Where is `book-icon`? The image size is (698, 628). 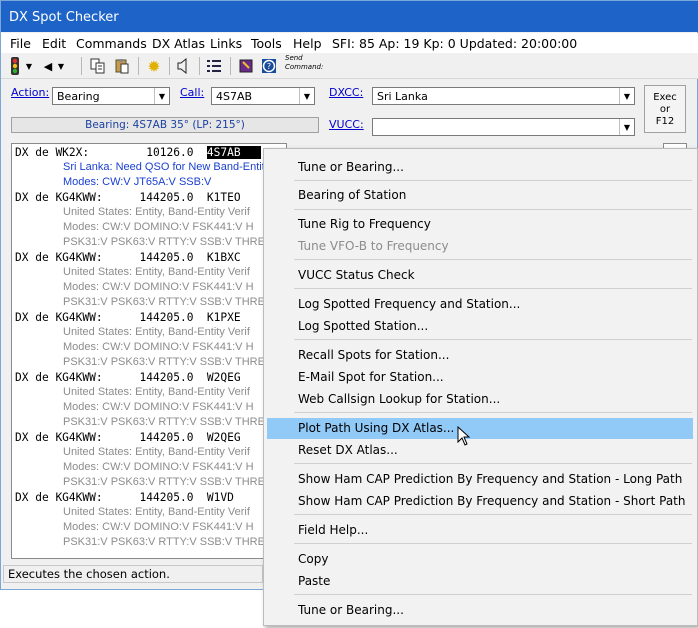
book-icon is located at coordinates (246, 66).